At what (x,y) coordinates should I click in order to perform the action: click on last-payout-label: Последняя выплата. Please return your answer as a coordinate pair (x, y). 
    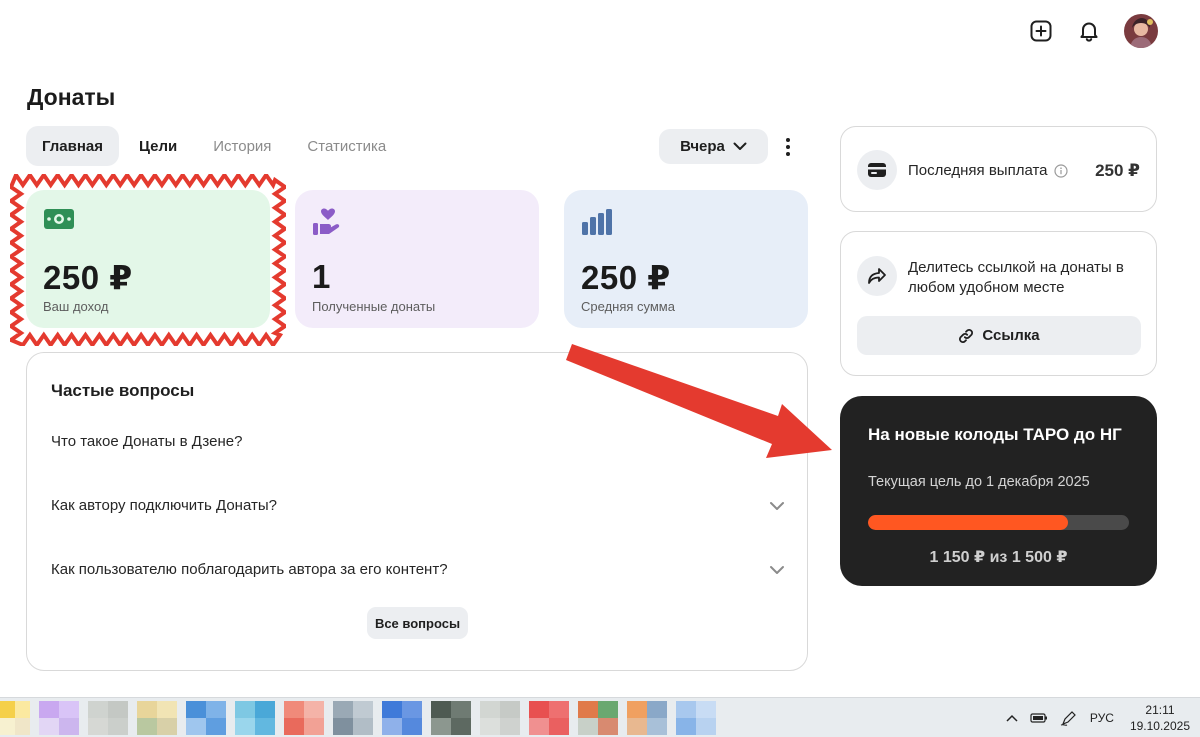
    Looking at the image, I should click on (978, 170).